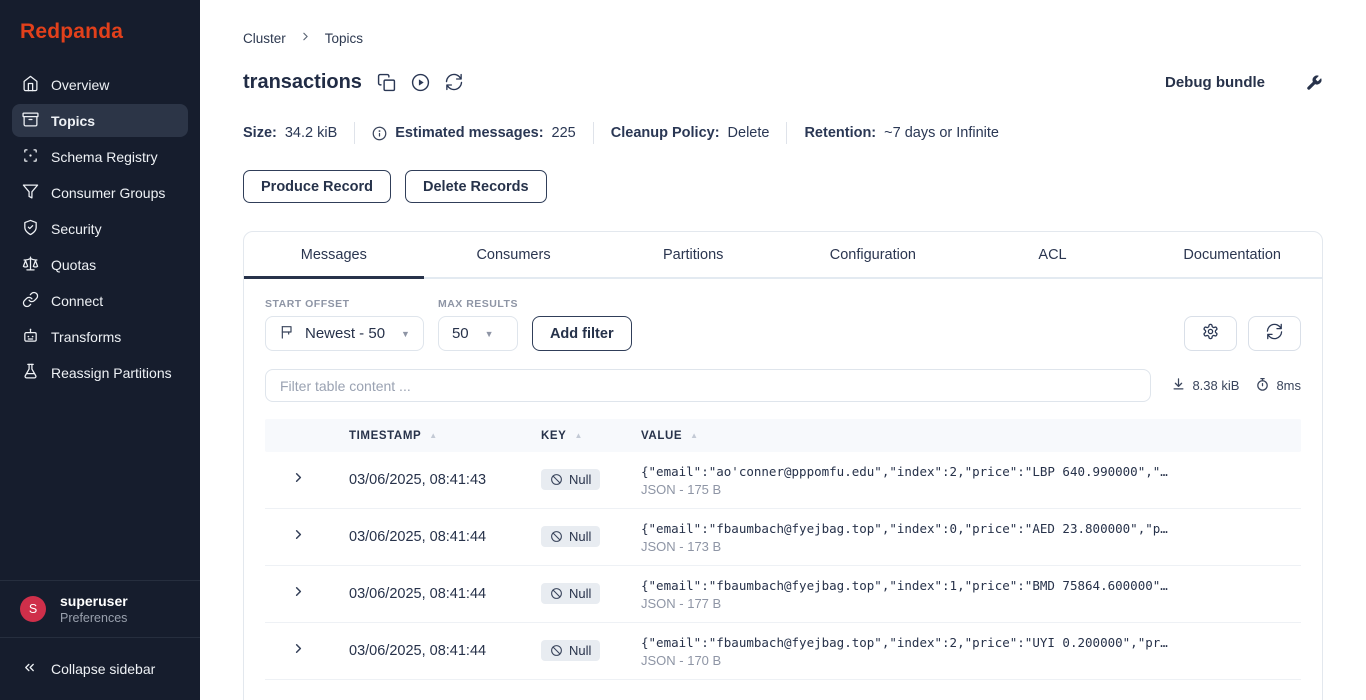 The width and height of the screenshot is (1366, 700). What do you see at coordinates (80, 84) in the screenshot?
I see `sidebar-item-label: Overview` at bounding box center [80, 84].